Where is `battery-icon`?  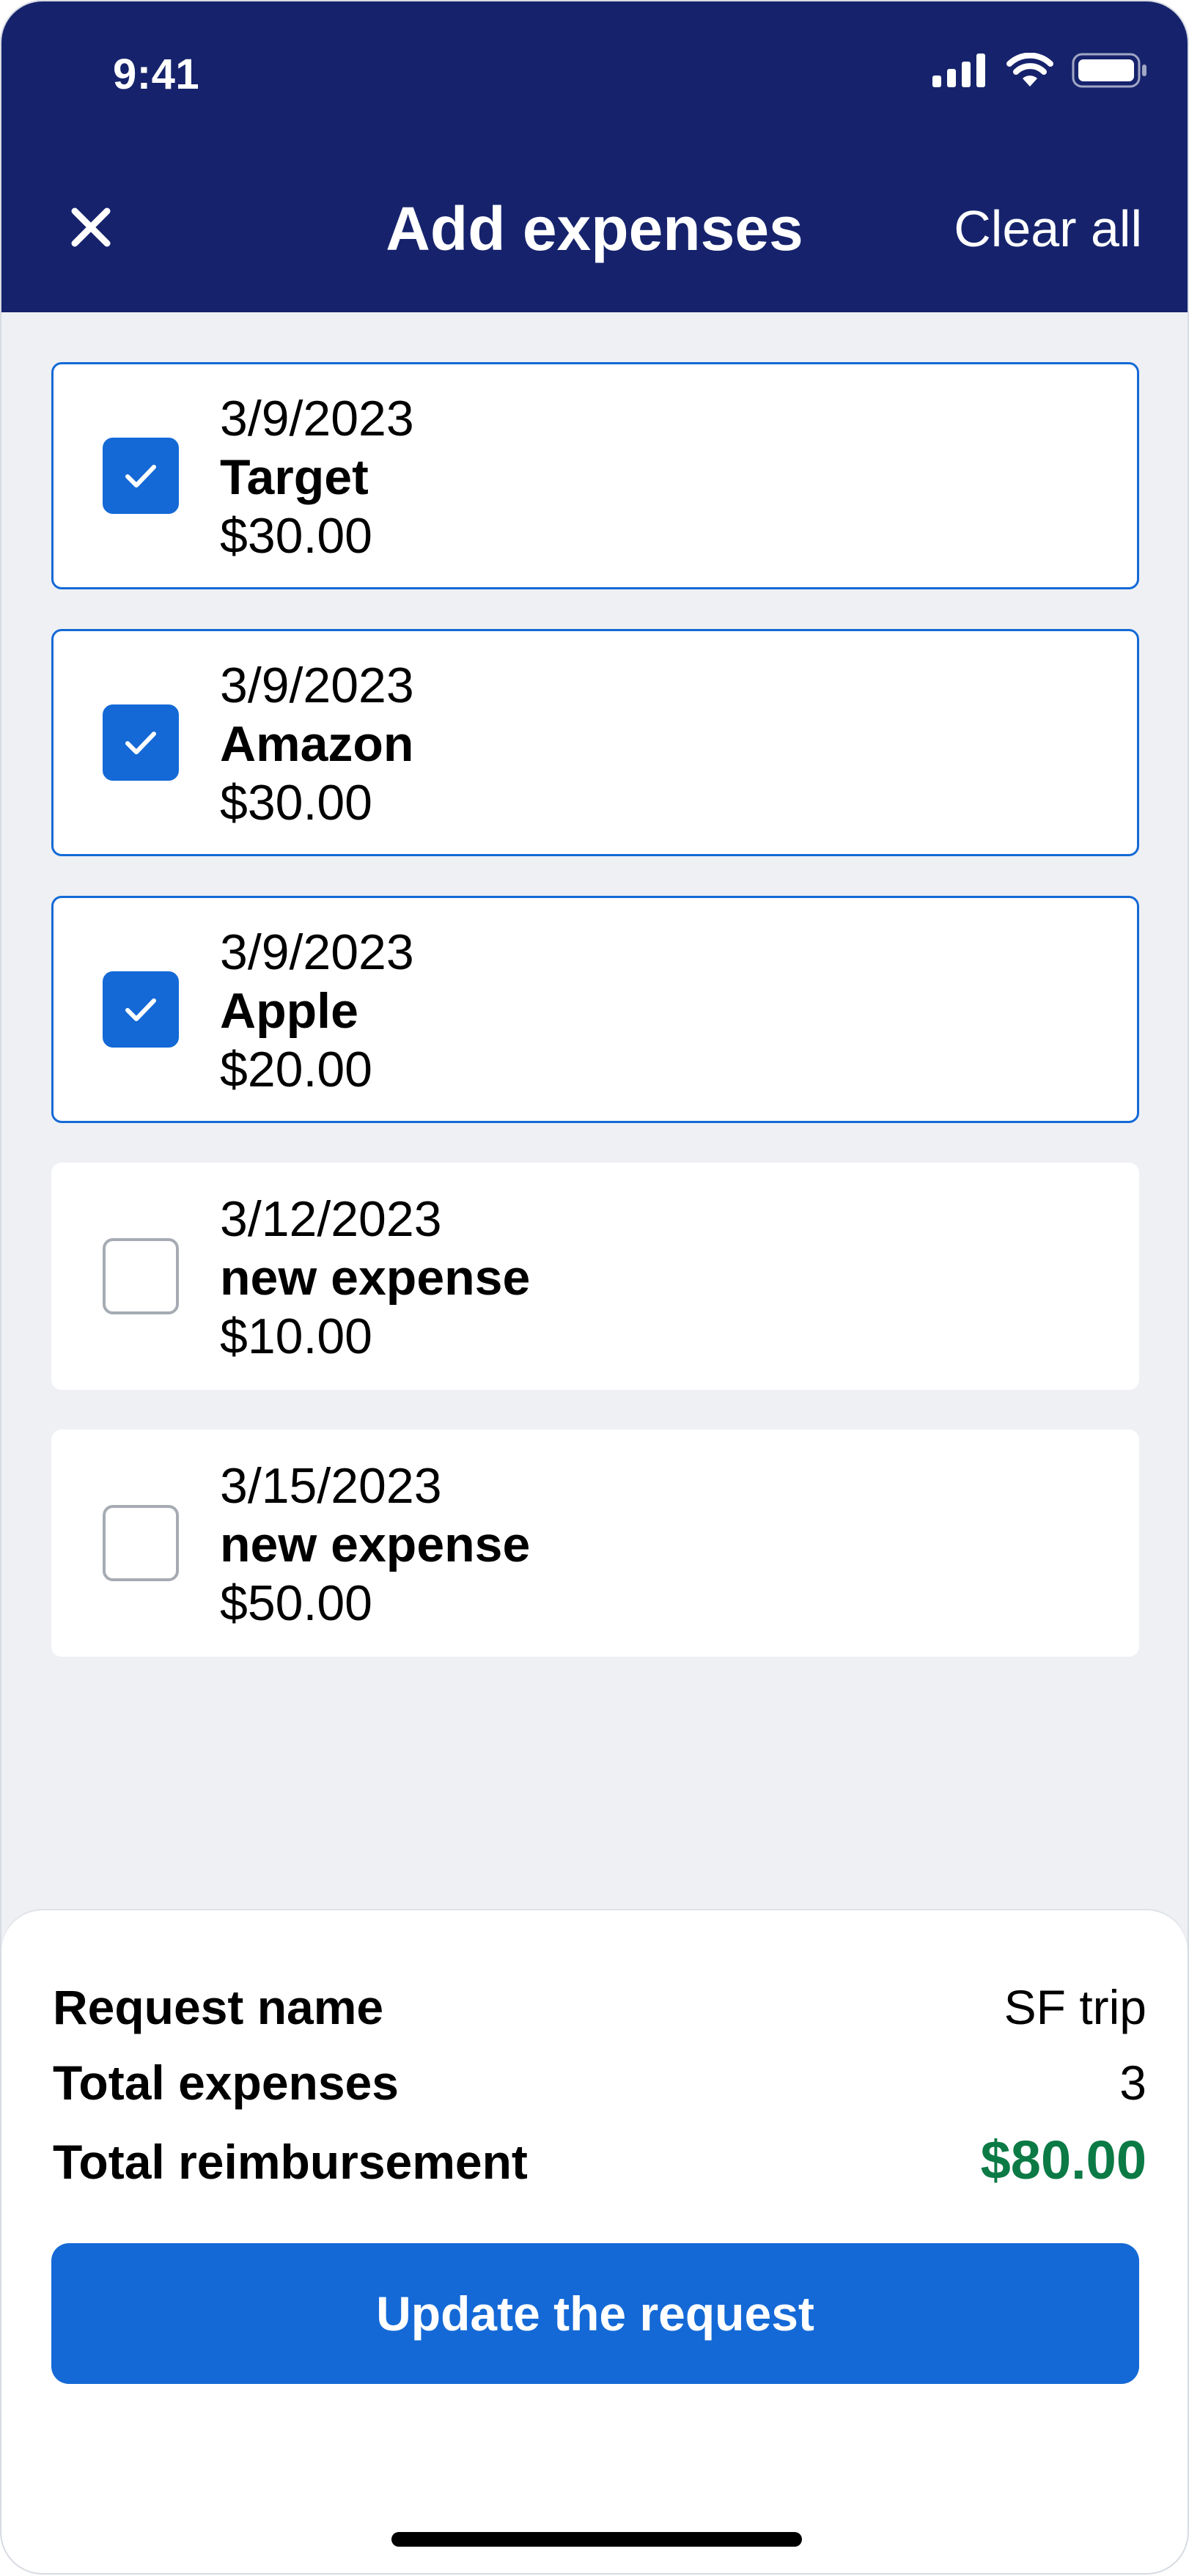 battery-icon is located at coordinates (1109, 70).